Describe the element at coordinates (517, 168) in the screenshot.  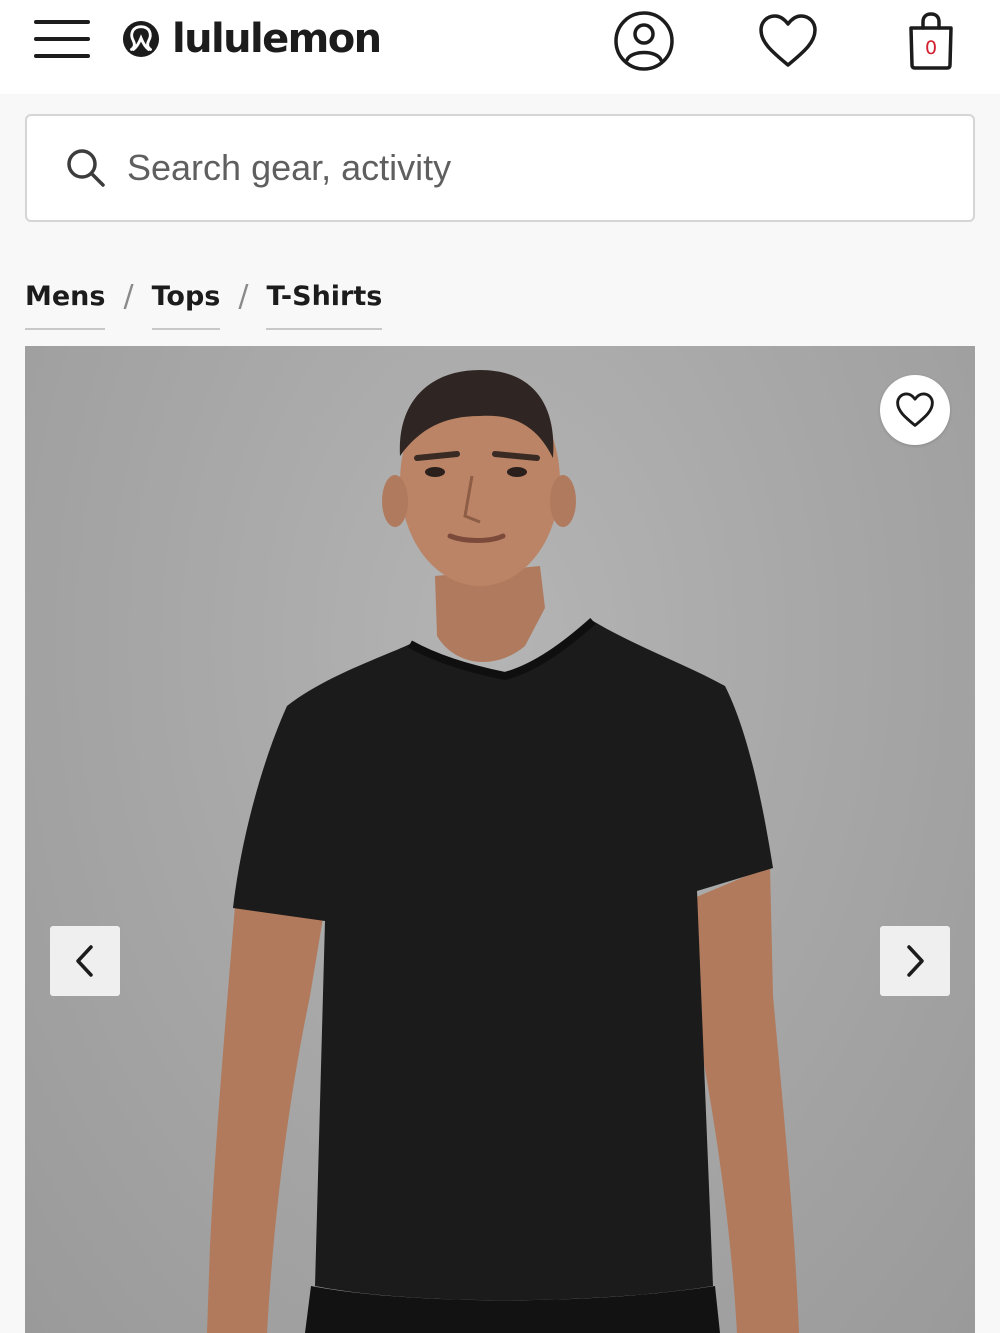
I see `search-input` at that location.